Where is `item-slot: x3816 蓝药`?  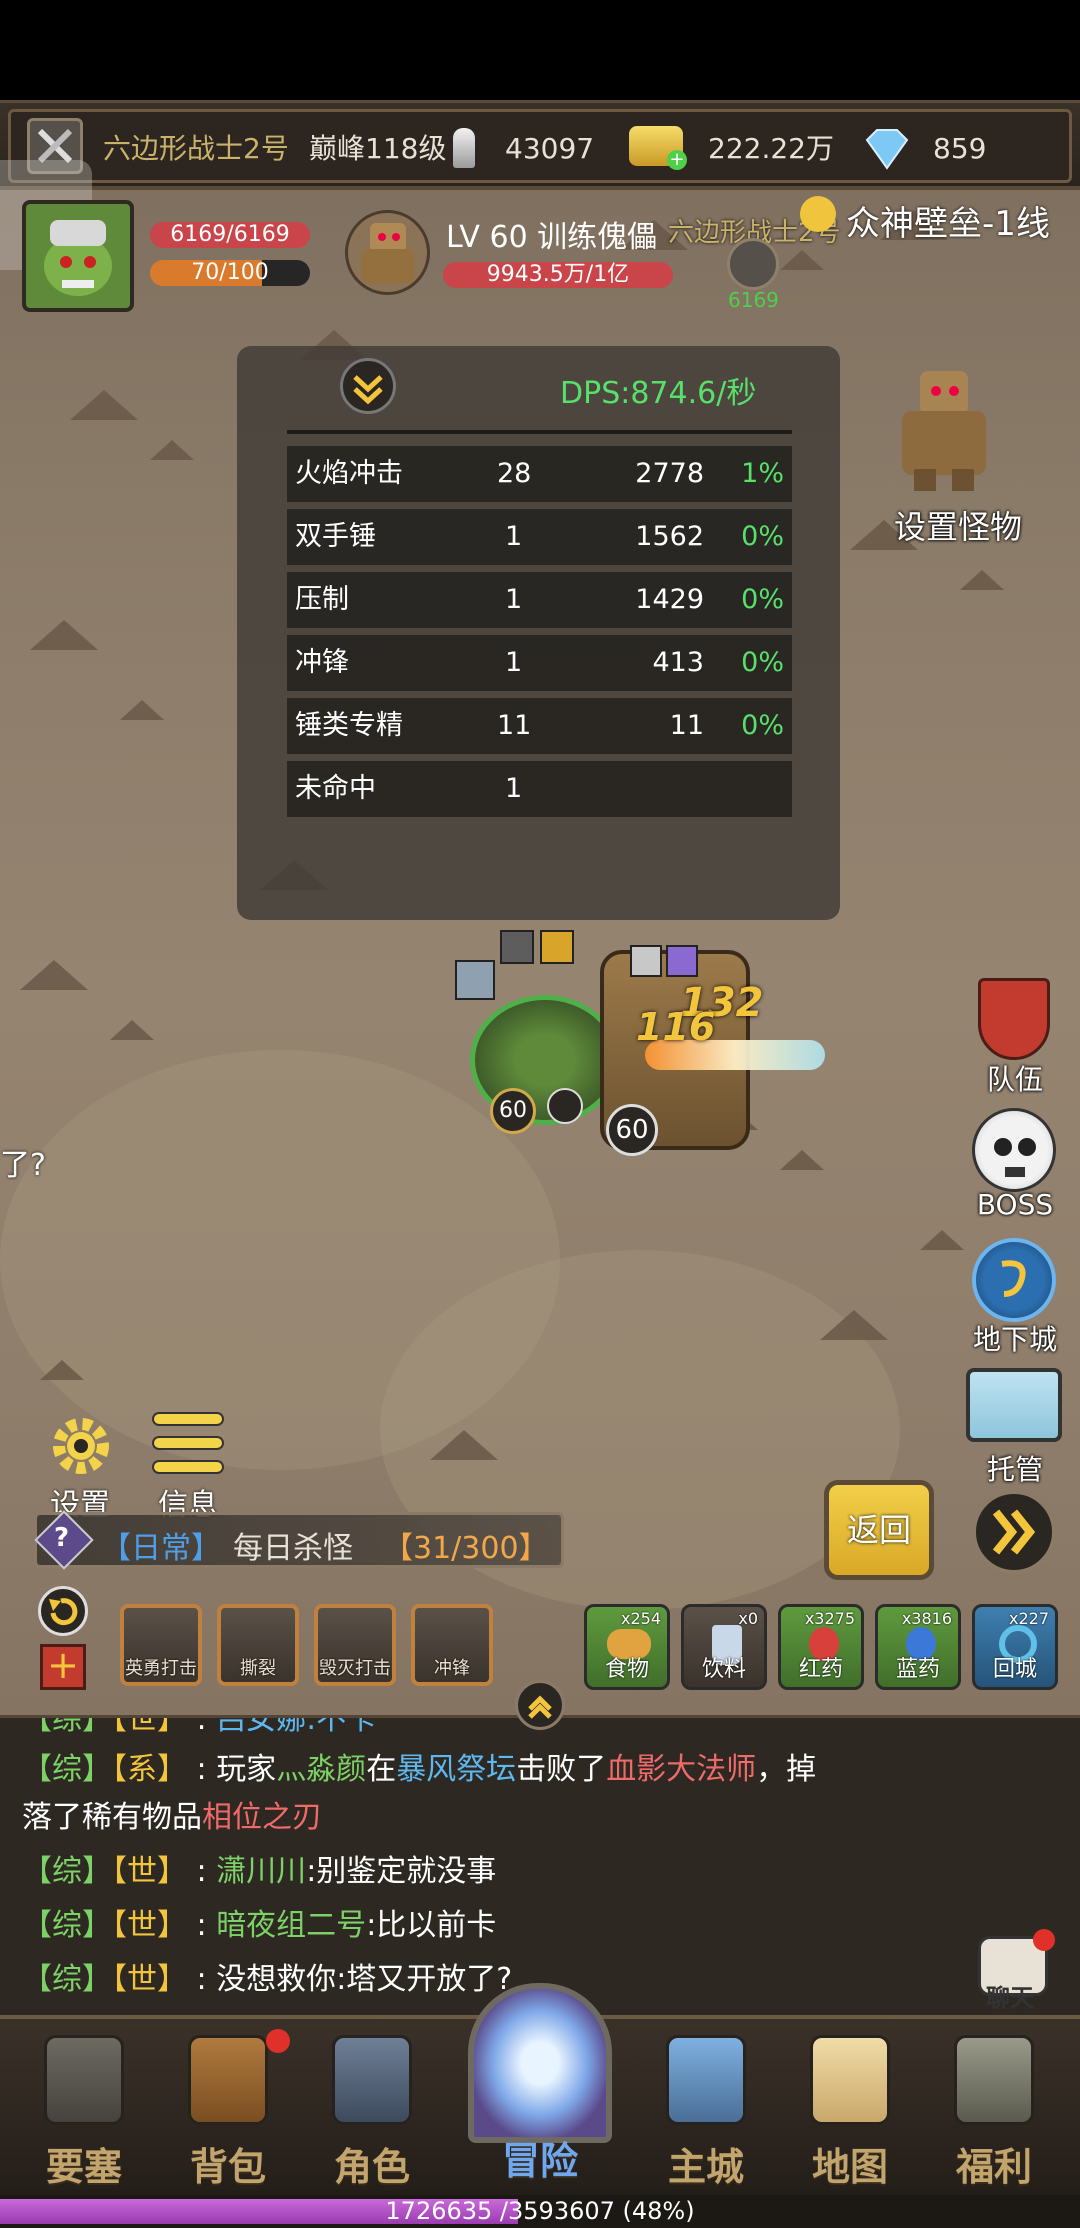
item-slot: x3816 蓝药 is located at coordinates (918, 1647).